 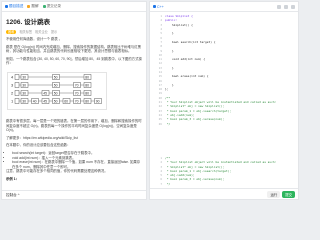 What do you see at coordinates (179, 24) in the screenshot?
I see `code-text: Skiplist() {` at bounding box center [179, 24].